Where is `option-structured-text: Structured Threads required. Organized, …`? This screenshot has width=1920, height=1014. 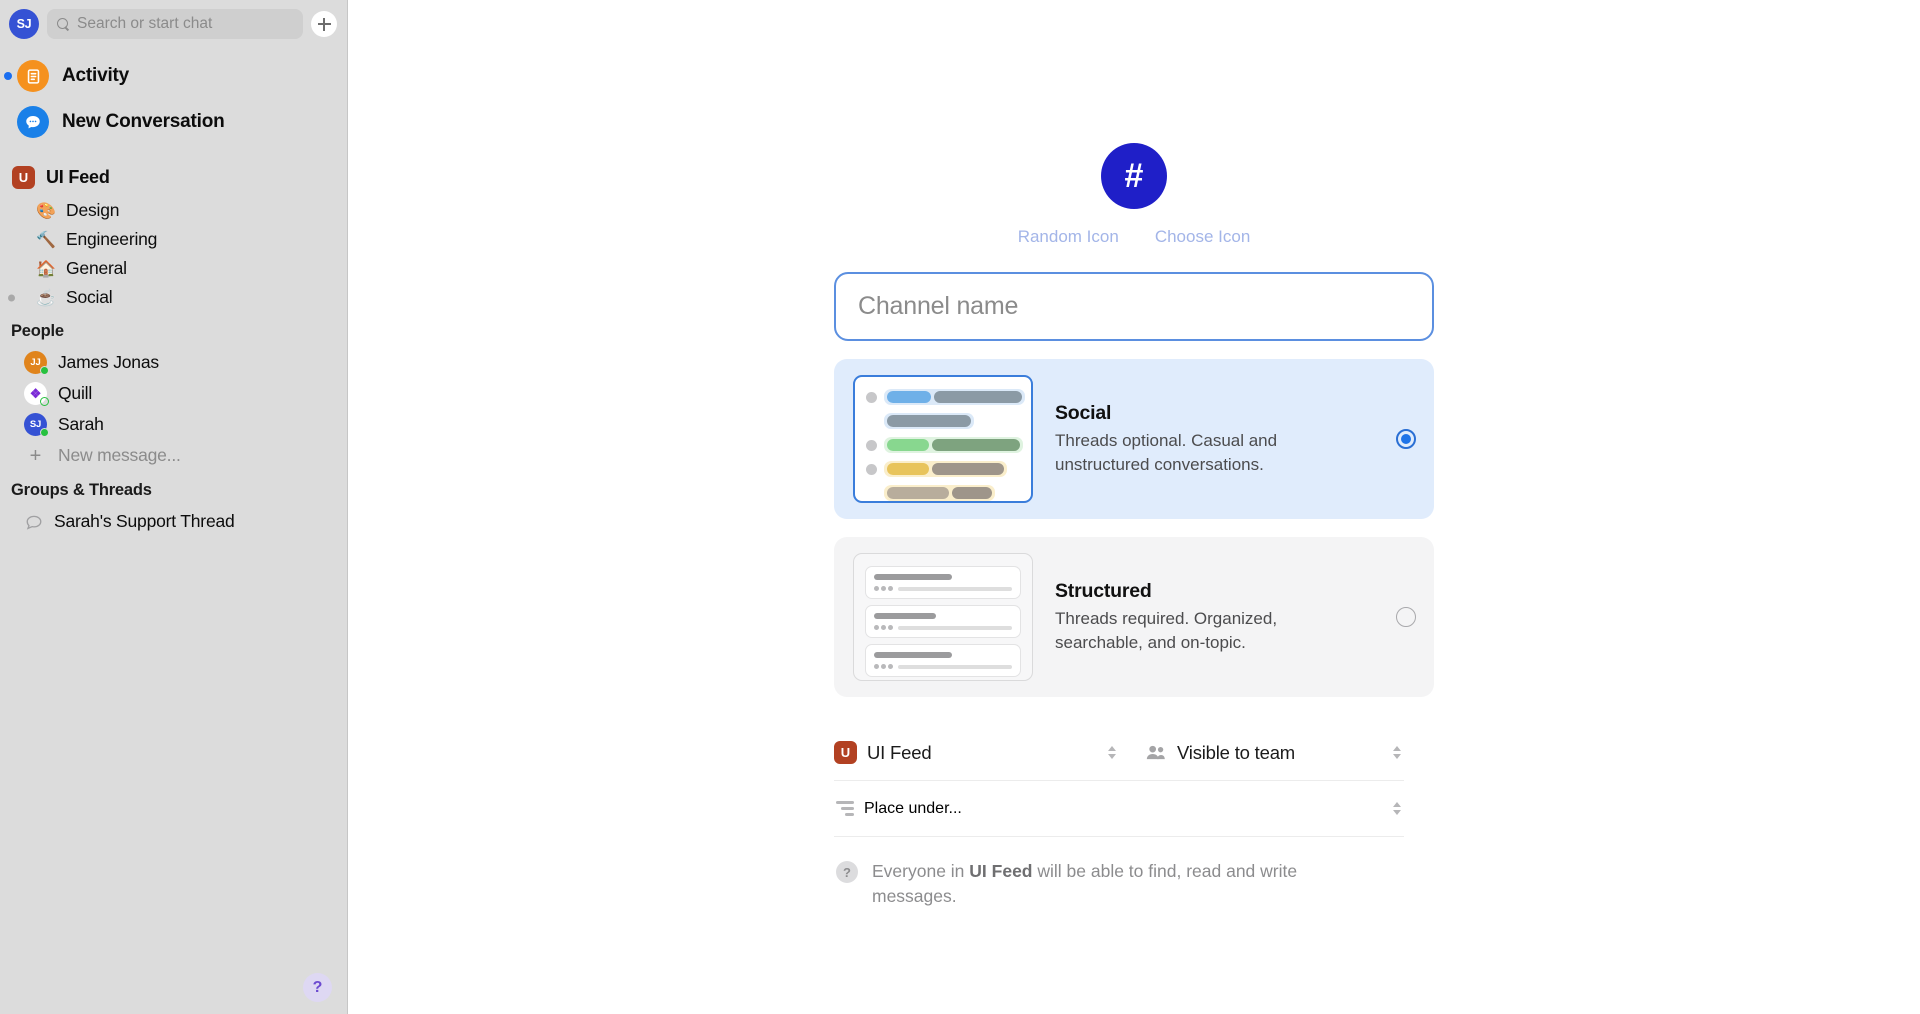 option-structured-text: Structured Threads required. Organized, … is located at coordinates (1214, 616).